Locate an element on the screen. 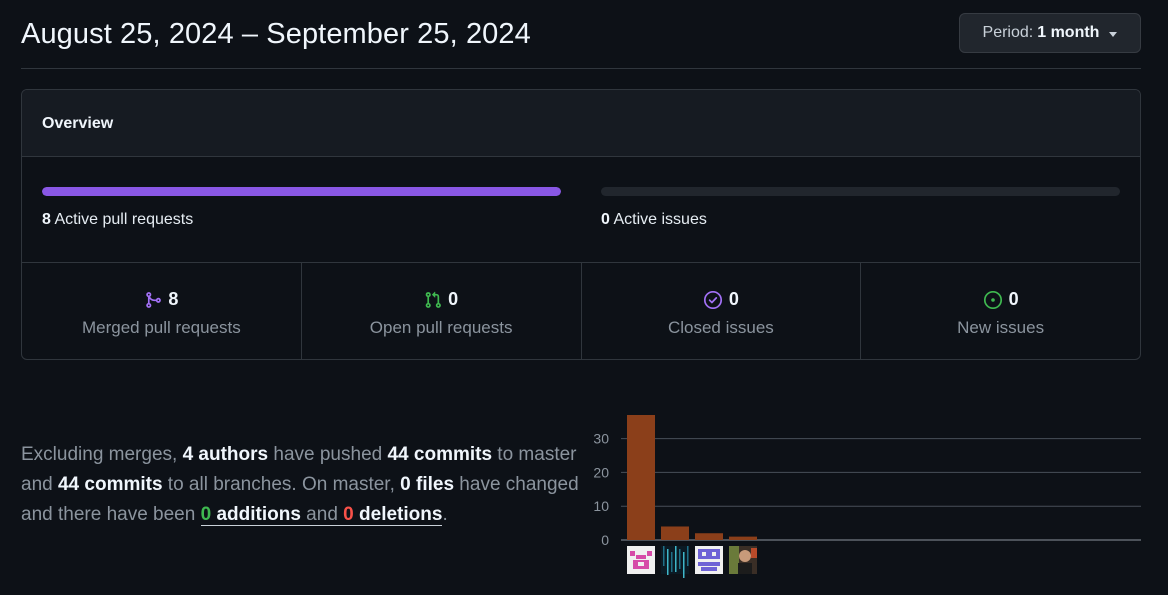 This screenshot has height=595, width=1168. period-label: Period: is located at coordinates (1008, 32).